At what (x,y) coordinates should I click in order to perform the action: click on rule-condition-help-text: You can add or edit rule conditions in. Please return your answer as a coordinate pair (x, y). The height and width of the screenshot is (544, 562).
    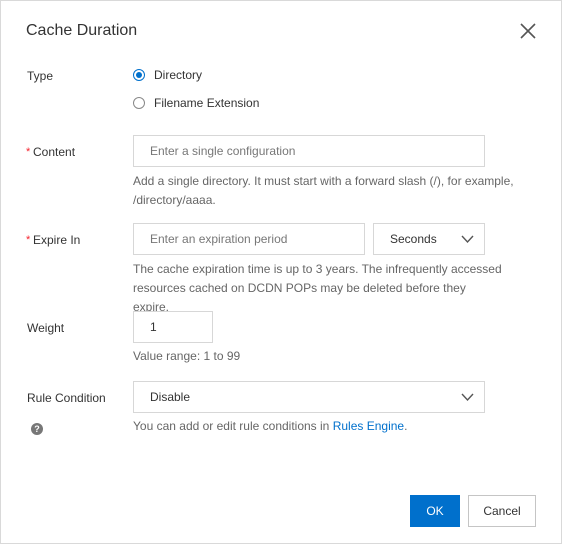
    Looking at the image, I should click on (233, 426).